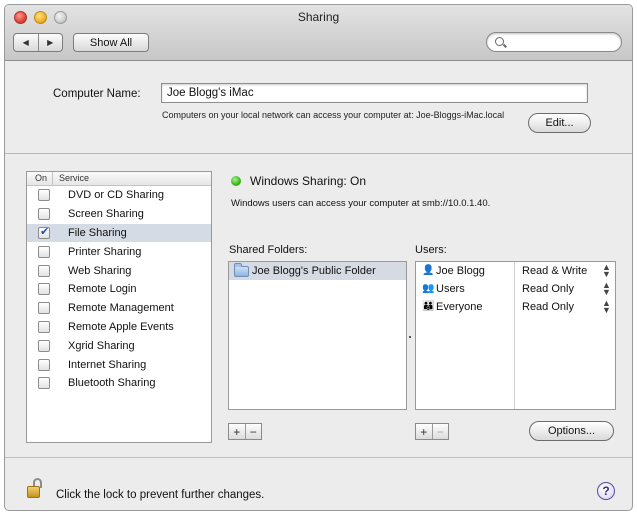 This screenshot has width=637, height=515. What do you see at coordinates (97, 232) in the screenshot?
I see `service-name: File Sharing` at bounding box center [97, 232].